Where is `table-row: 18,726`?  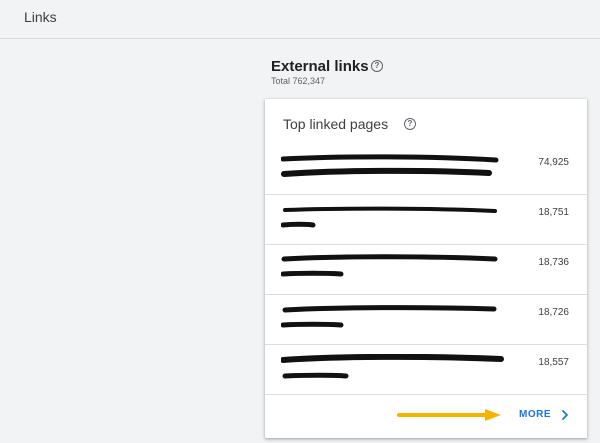
table-row: 18,726 is located at coordinates (426, 320).